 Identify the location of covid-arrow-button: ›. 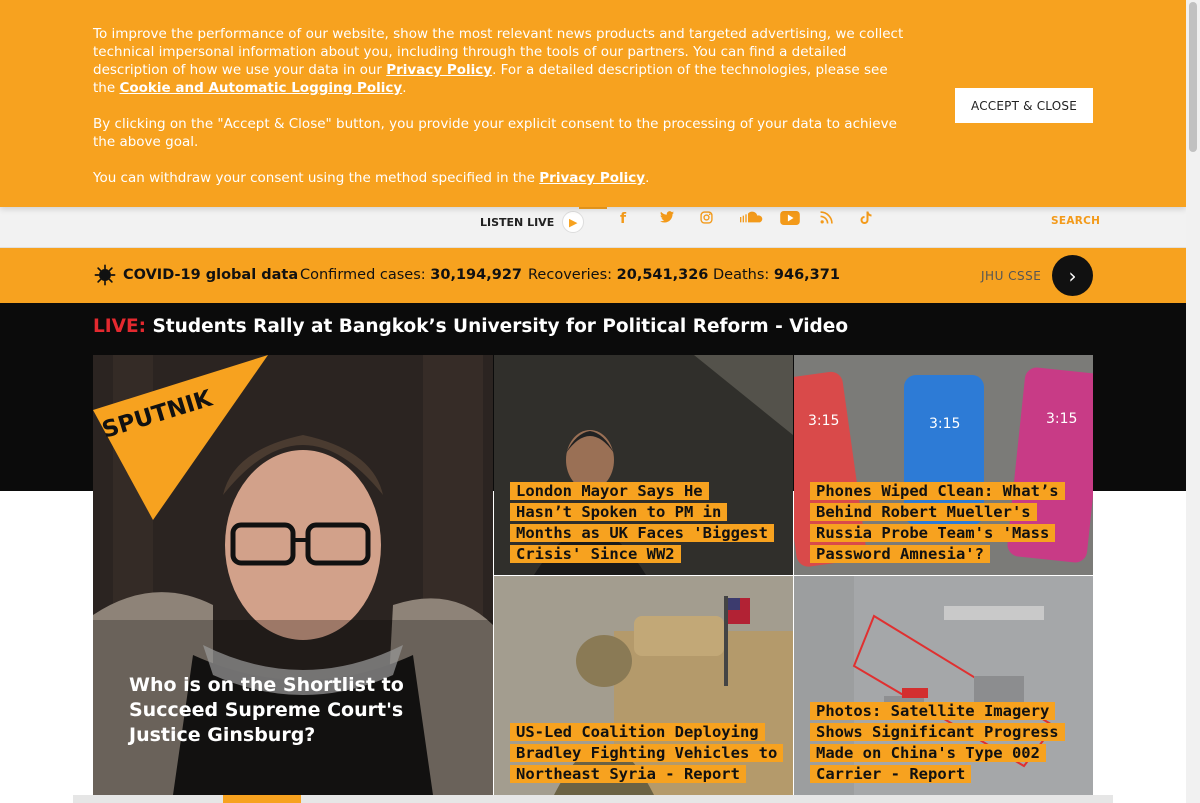
(1072, 275).